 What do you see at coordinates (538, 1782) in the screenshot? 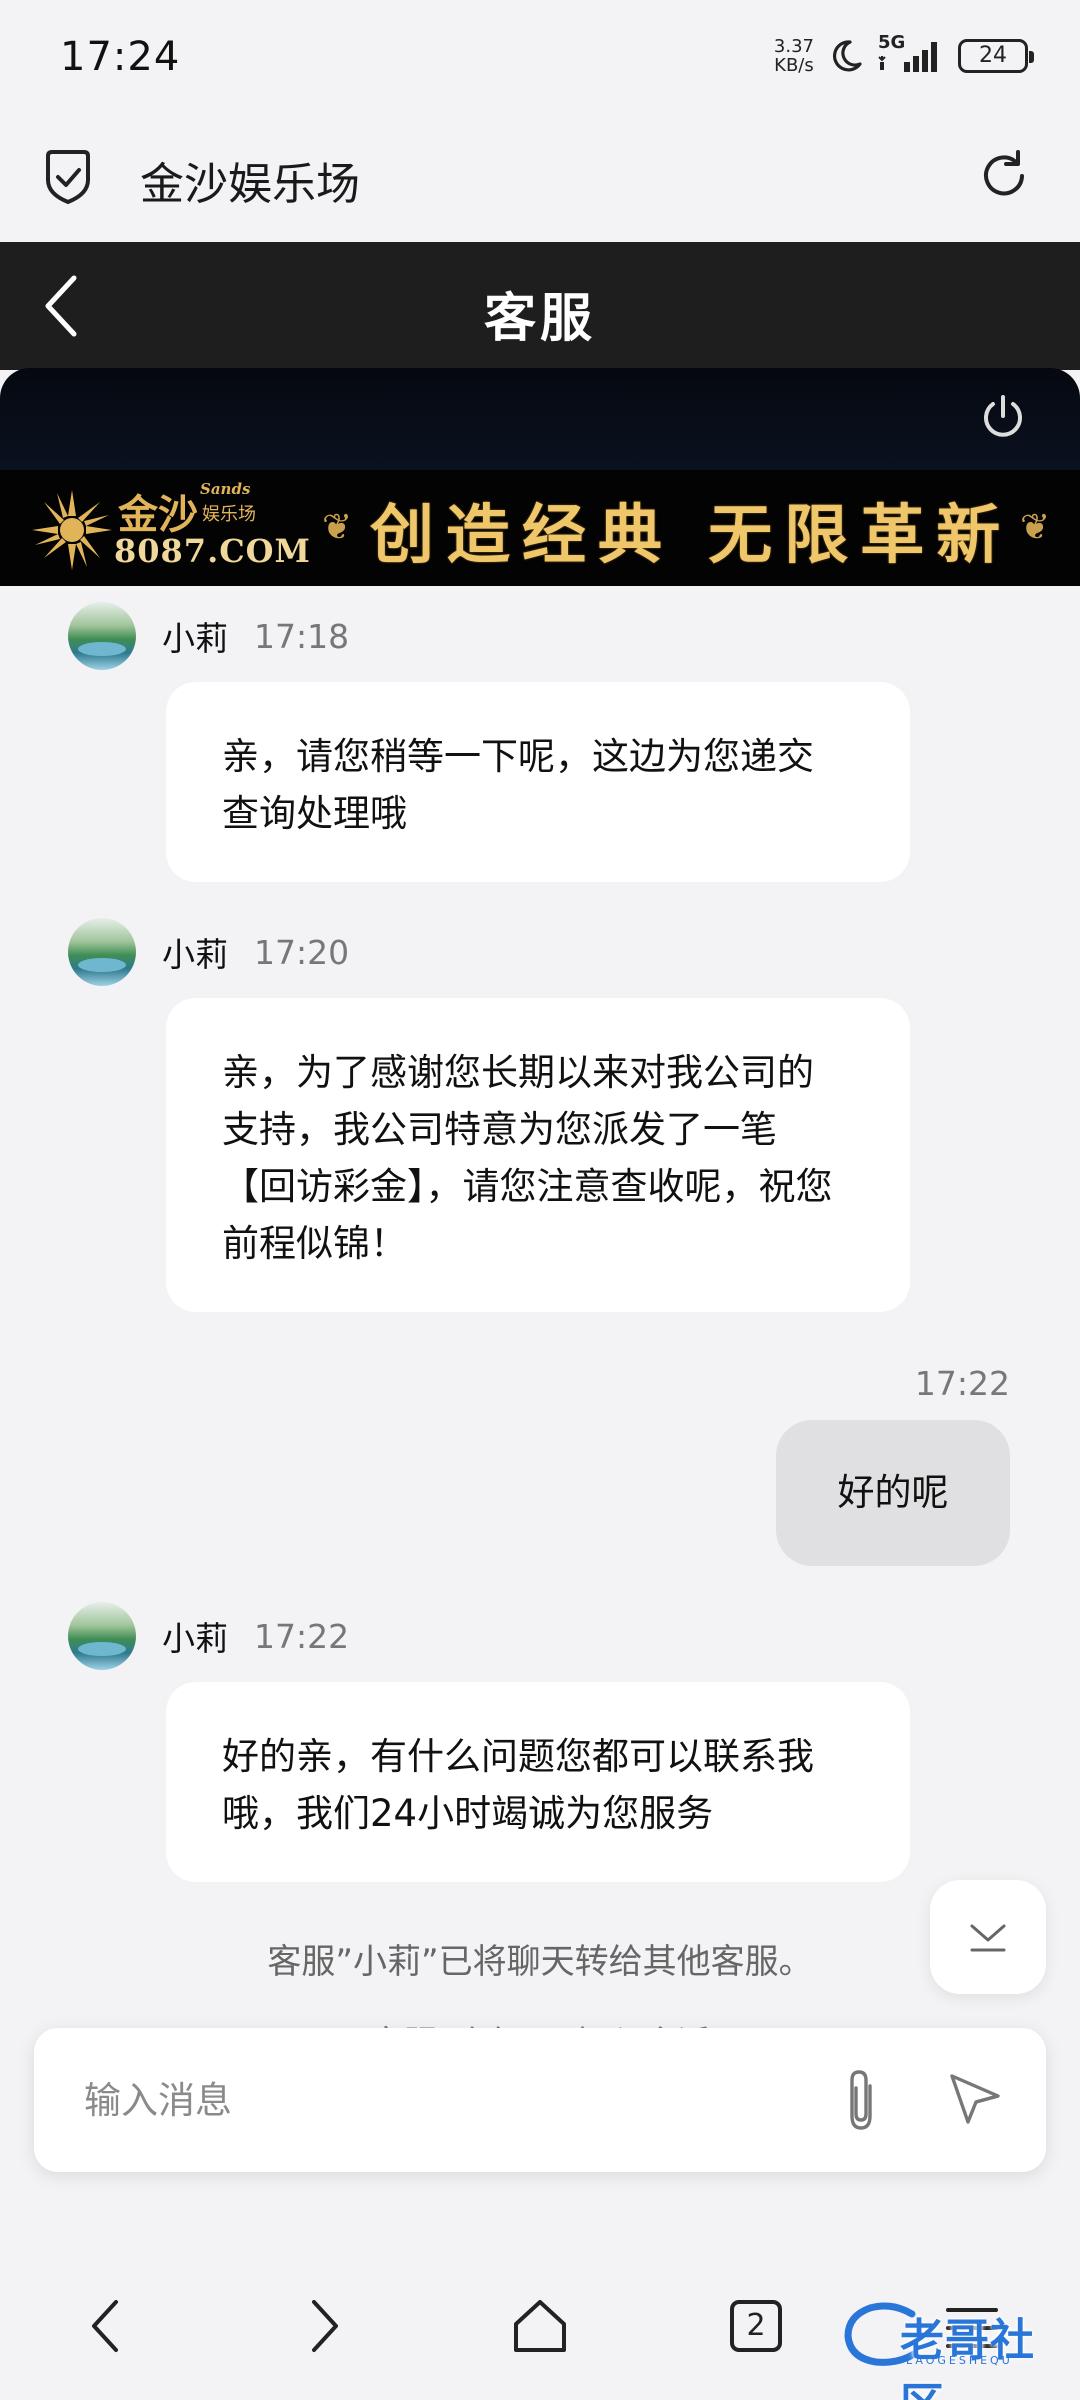
I see `message-bubble: 好的亲，有什么问题您都可以联系我 哦，我们24小时竭诚为您服务` at bounding box center [538, 1782].